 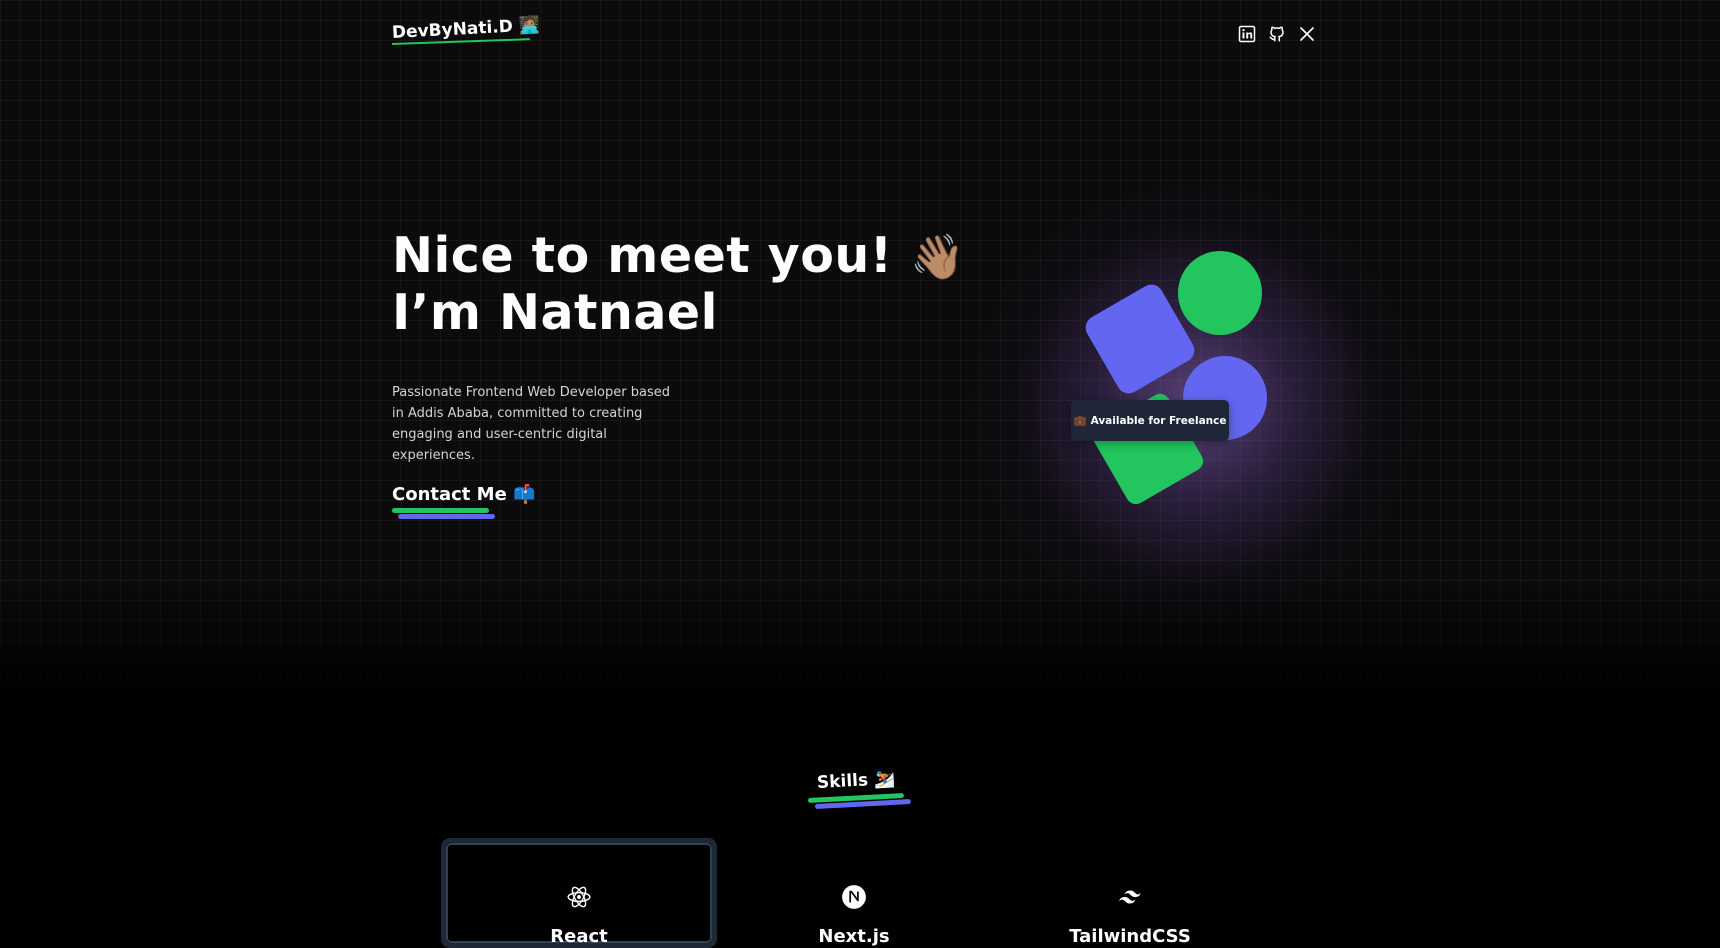 I want to click on skill-label: TailwindCSS, so click(x=1130, y=936).